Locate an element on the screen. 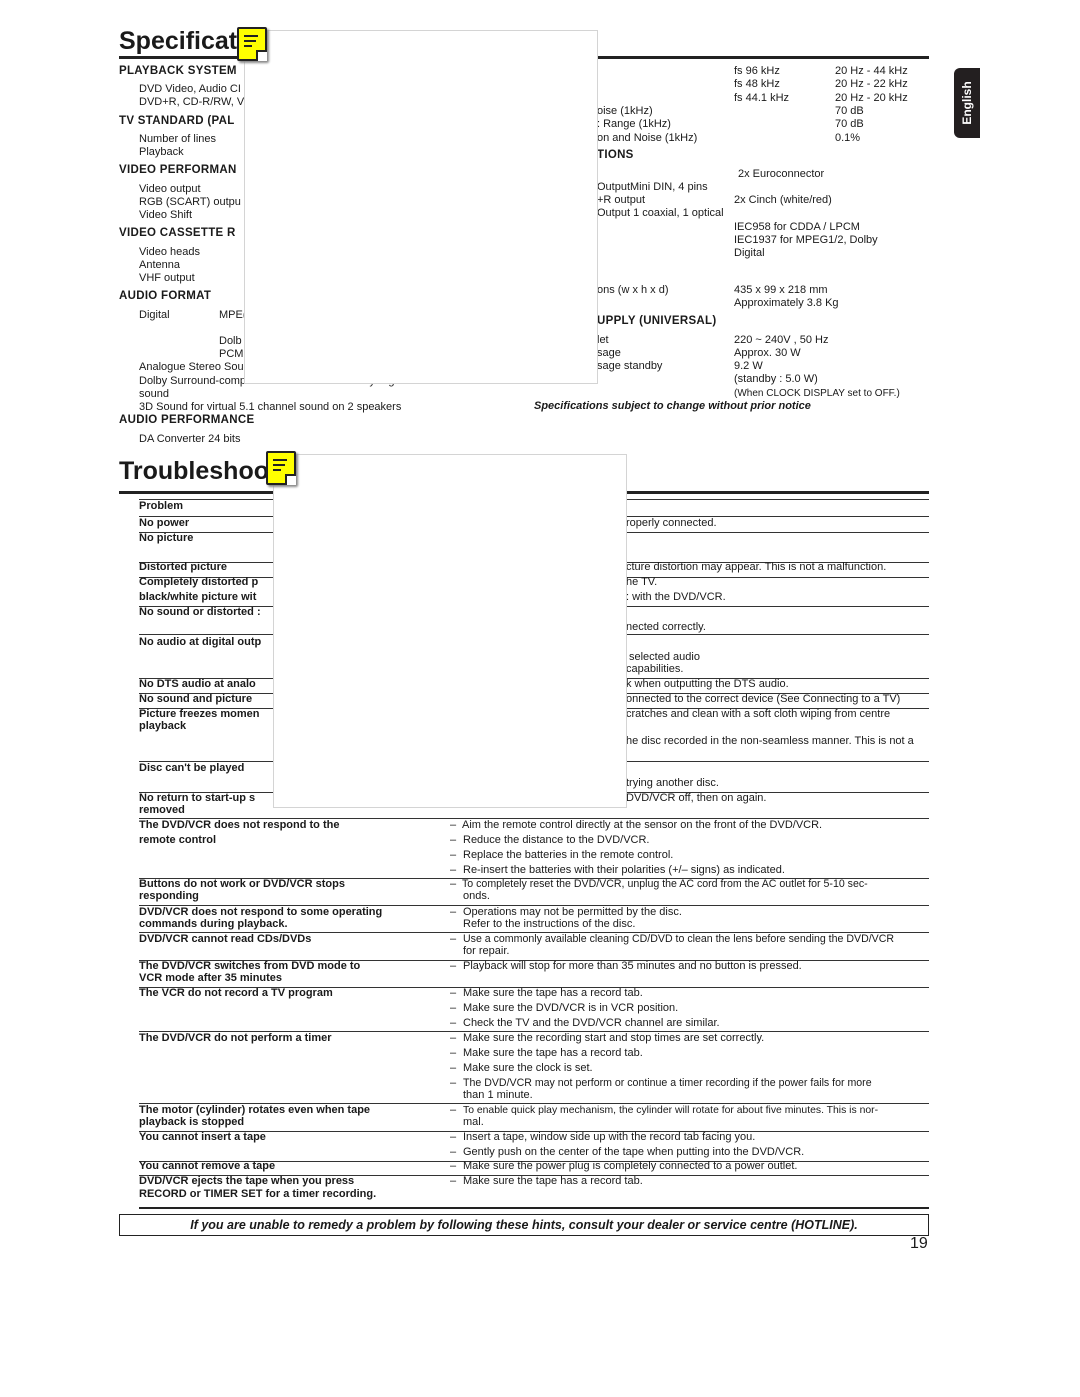 The height and width of the screenshot is (1397, 1080). spec-line: MPE( is located at coordinates (233, 315).